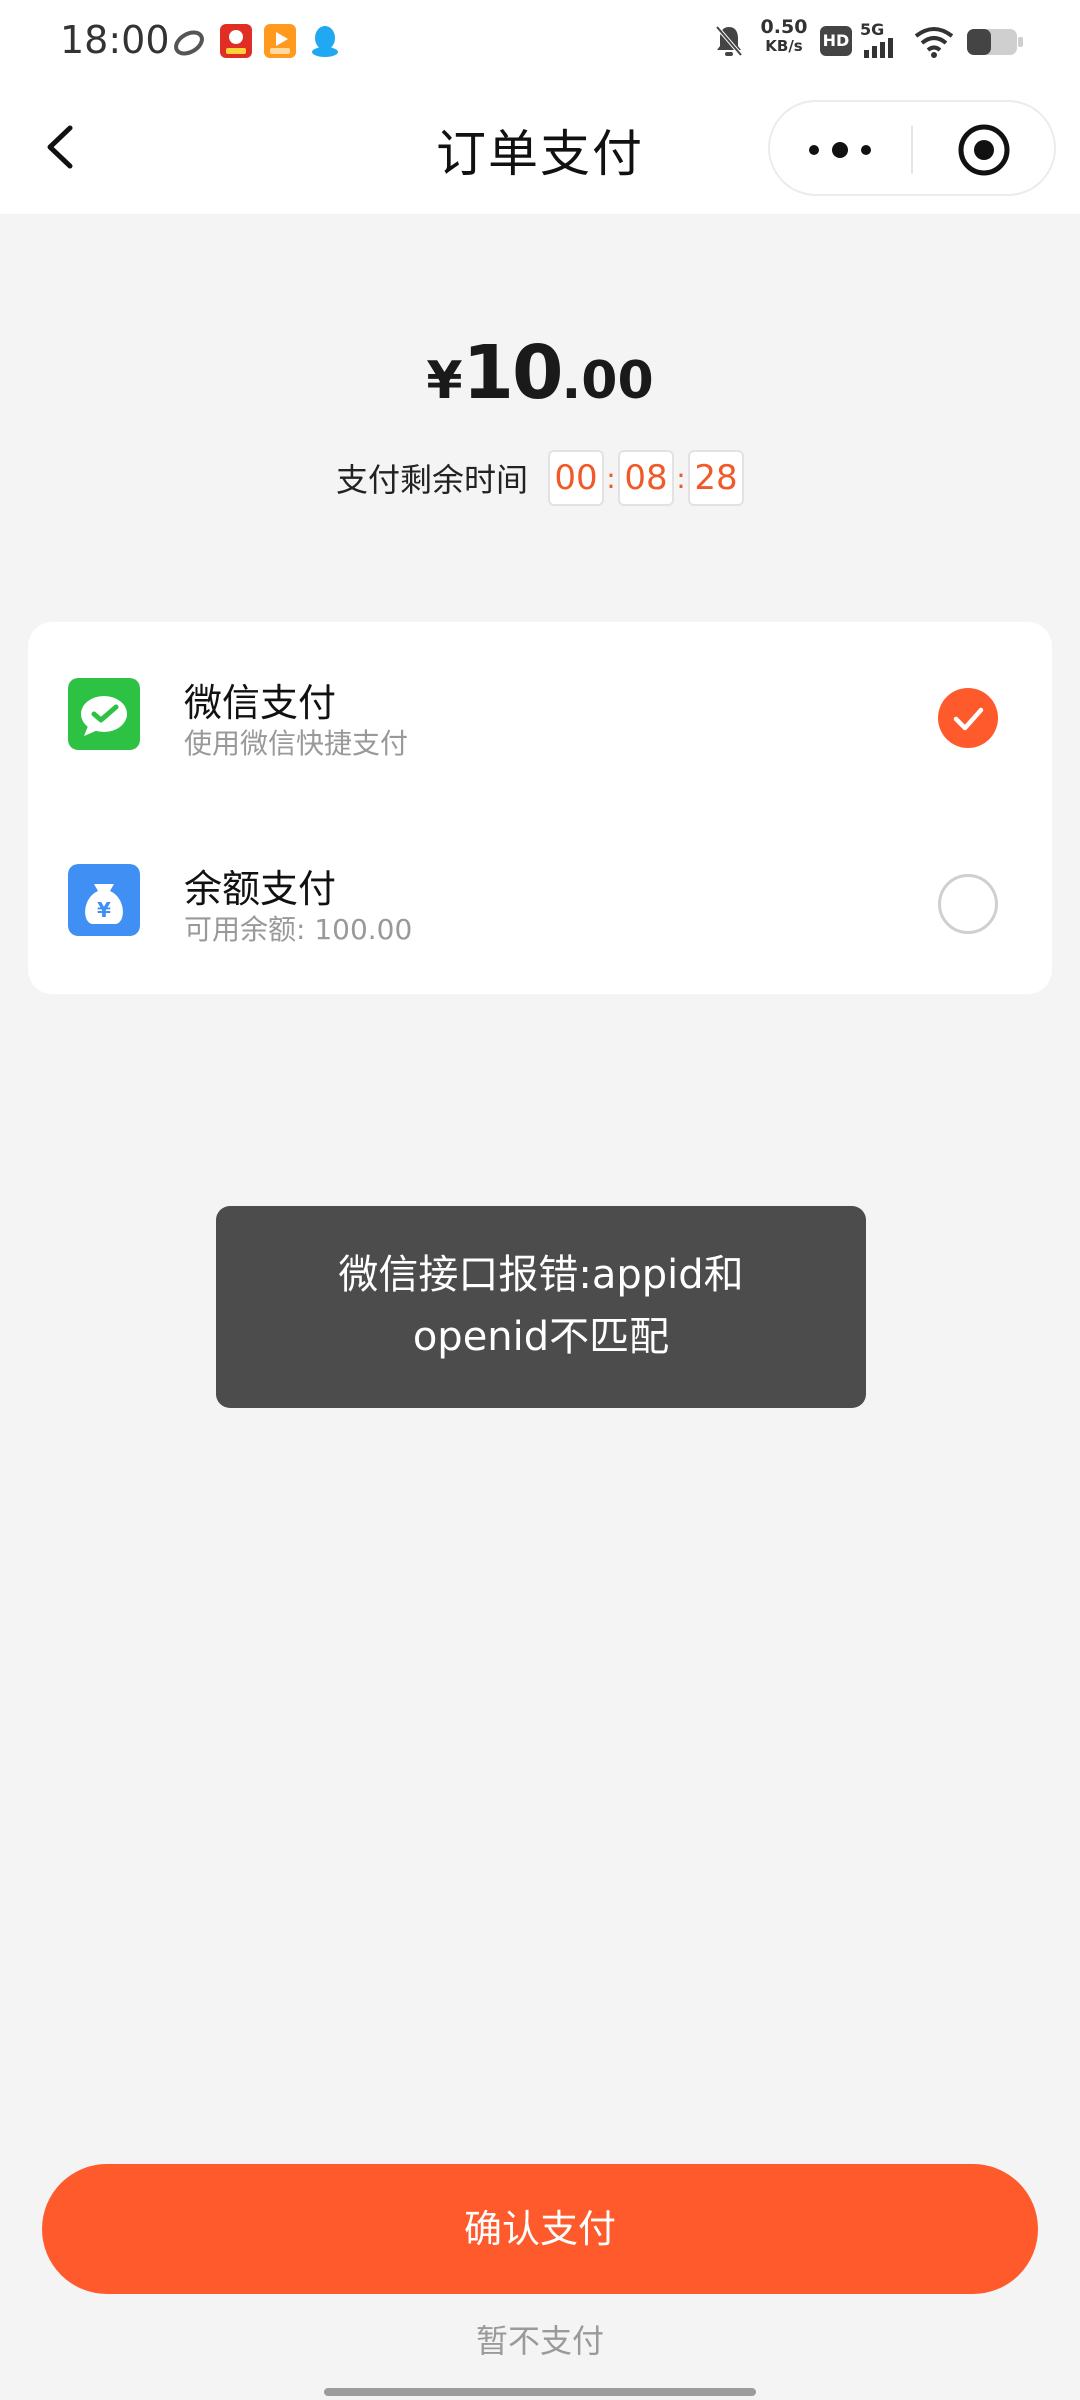  I want to click on status-time: 18:00, so click(115, 40).